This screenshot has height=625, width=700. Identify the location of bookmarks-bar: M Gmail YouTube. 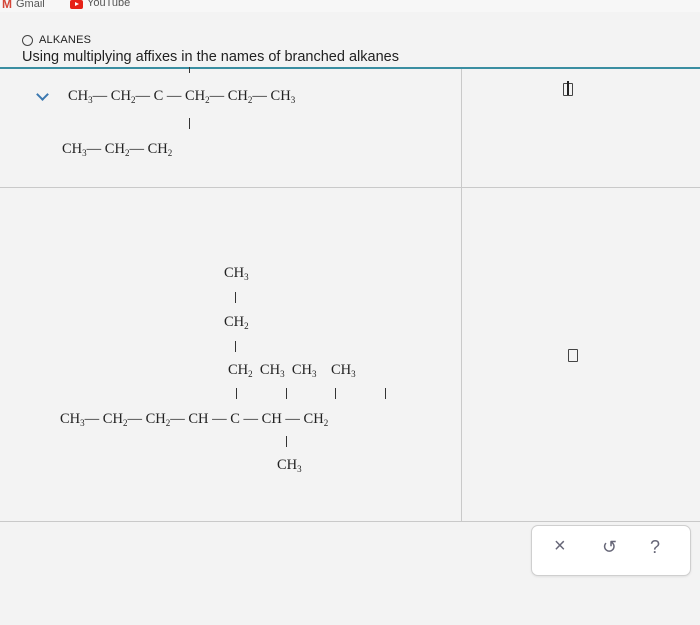
(350, 6).